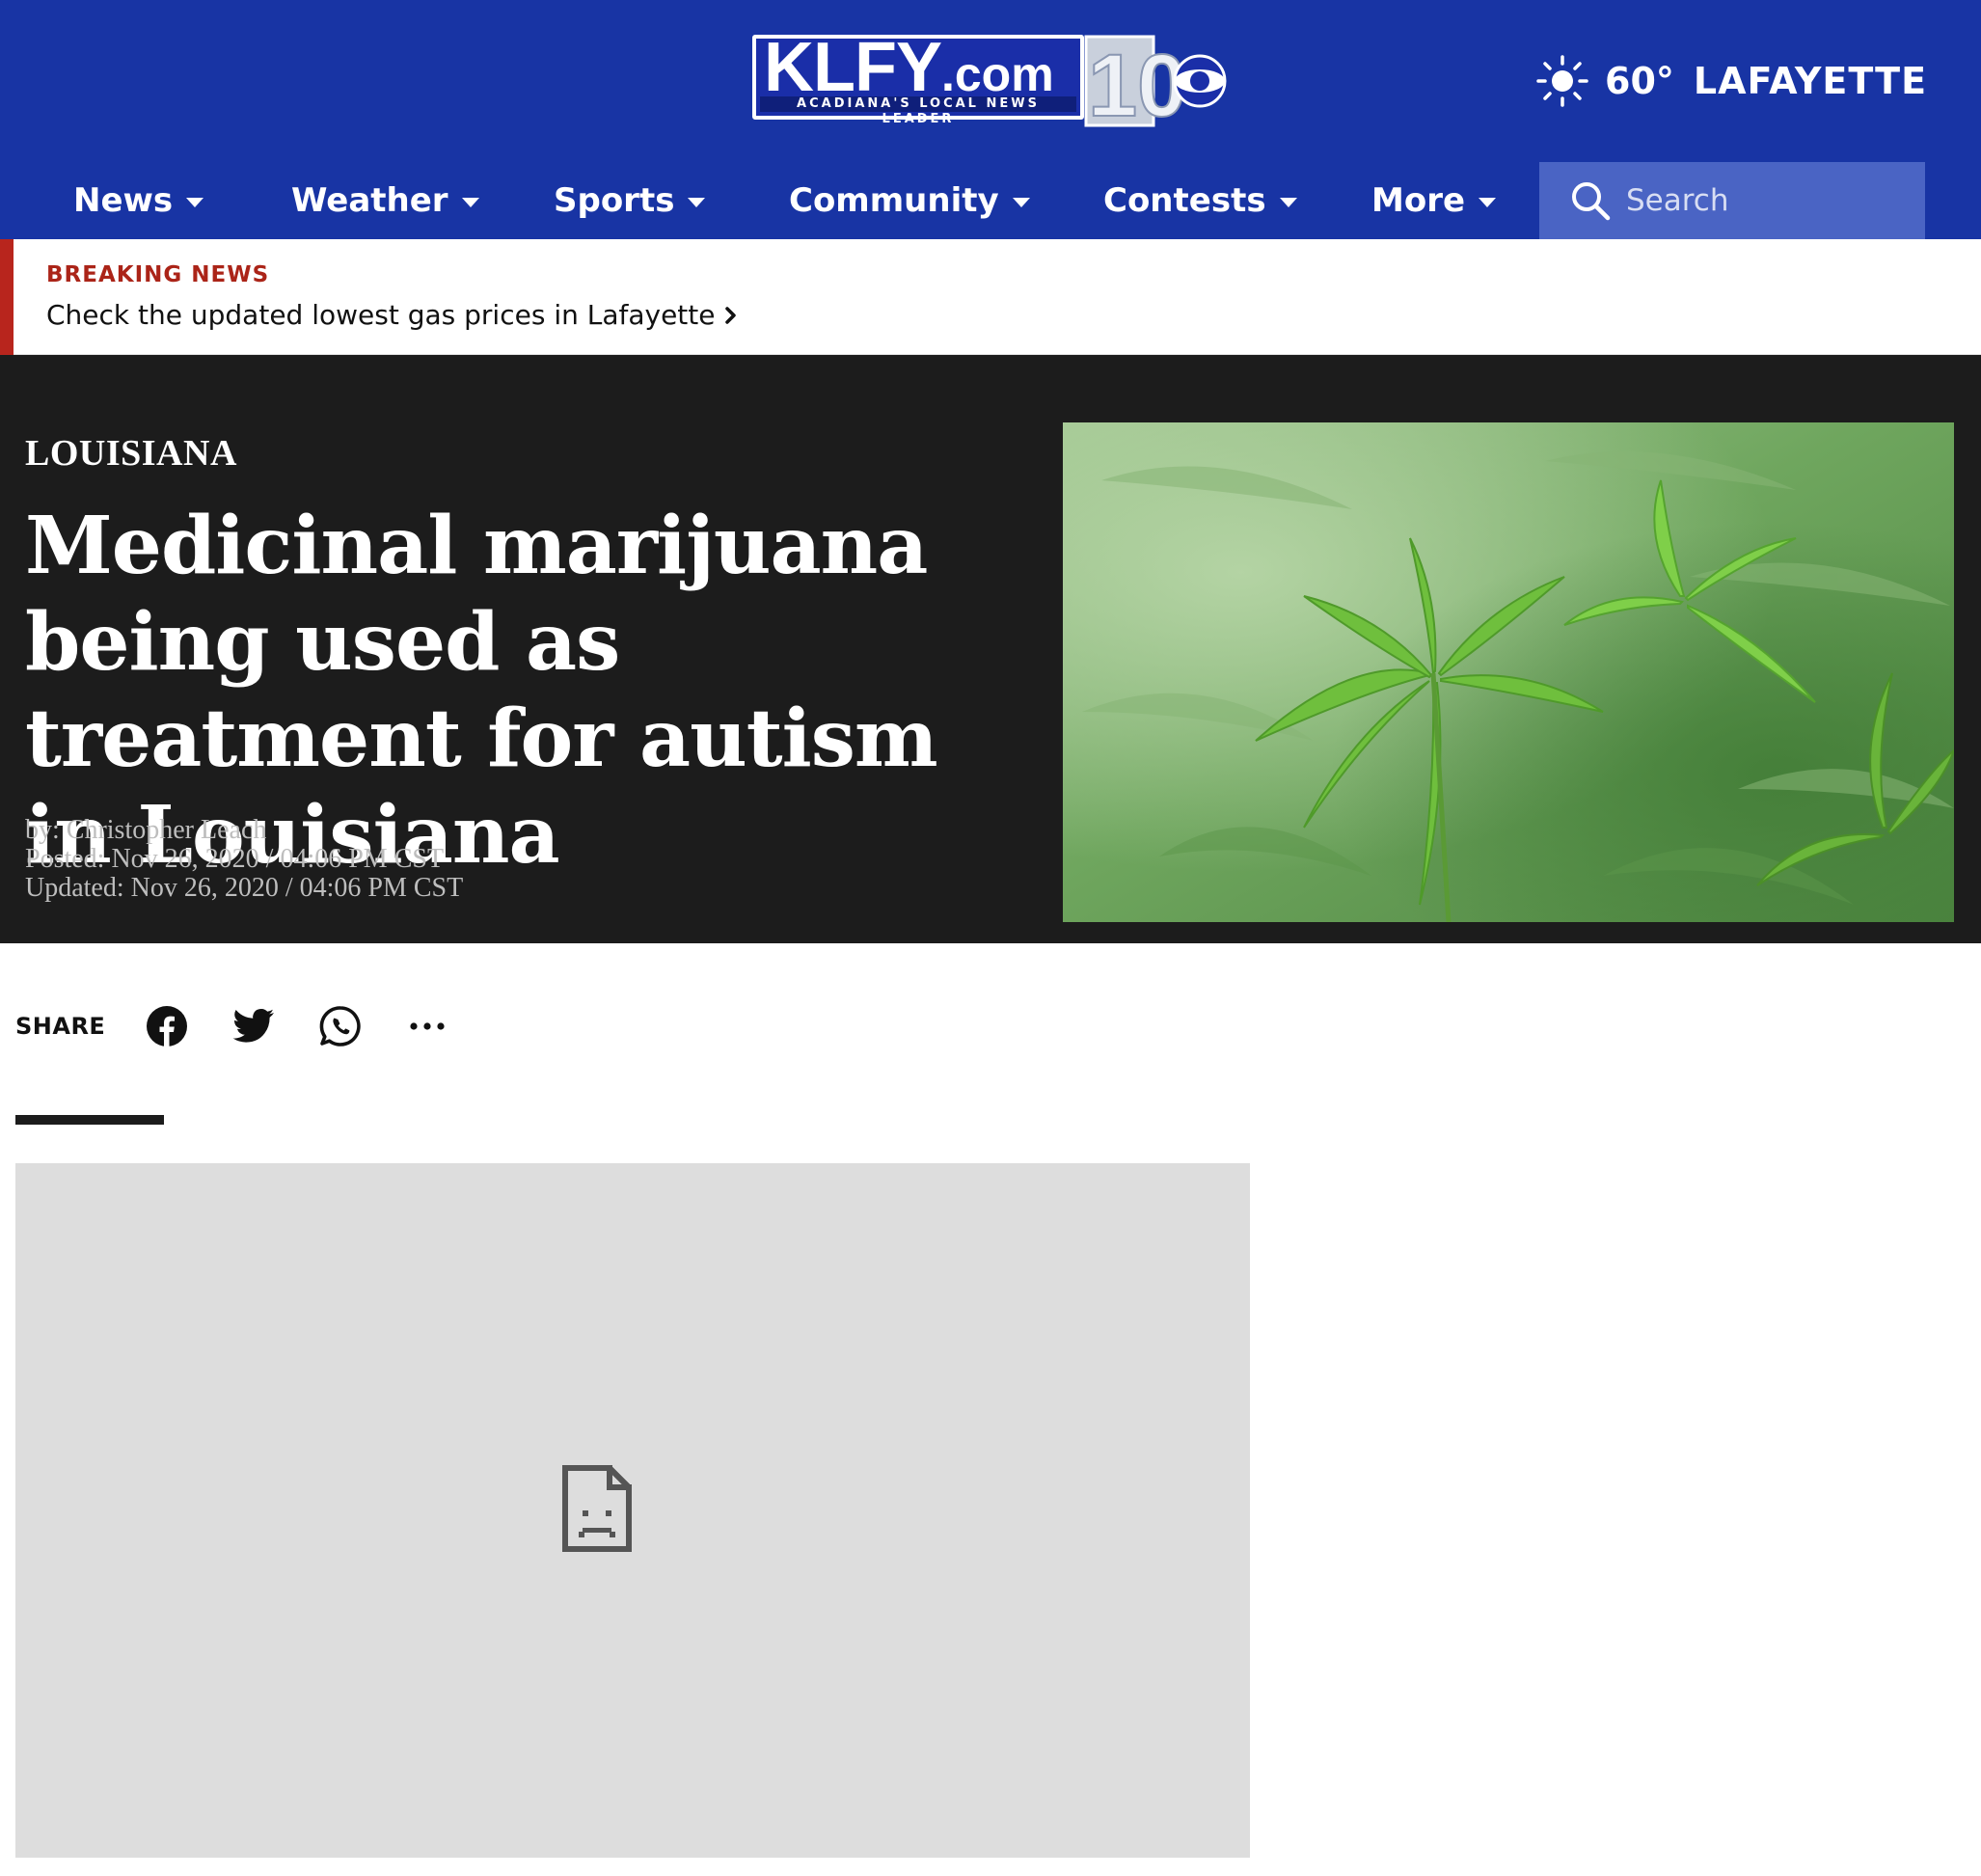  I want to click on nav-item-contests: Contests, so click(1200, 200).